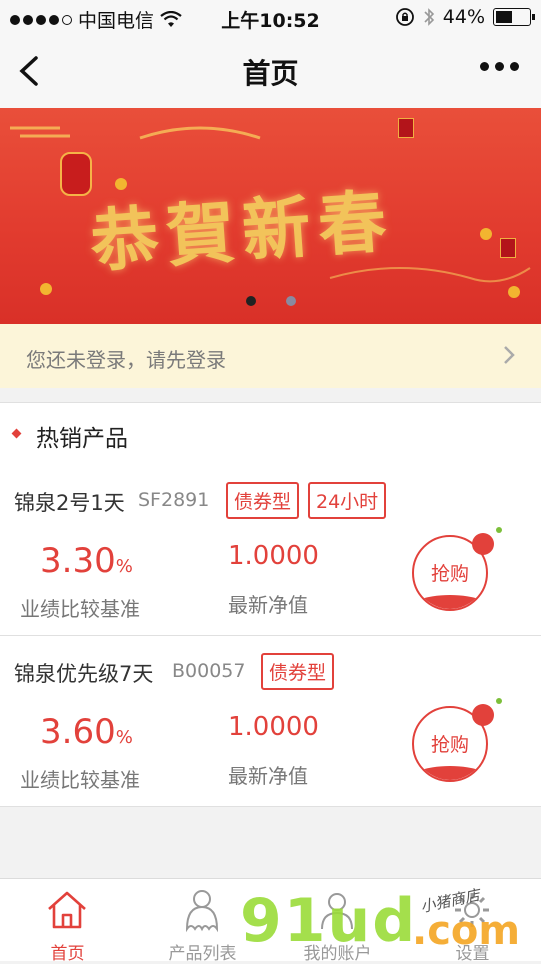  What do you see at coordinates (329, 921) in the screenshot?
I see `watermark-logo: 91ud` at bounding box center [329, 921].